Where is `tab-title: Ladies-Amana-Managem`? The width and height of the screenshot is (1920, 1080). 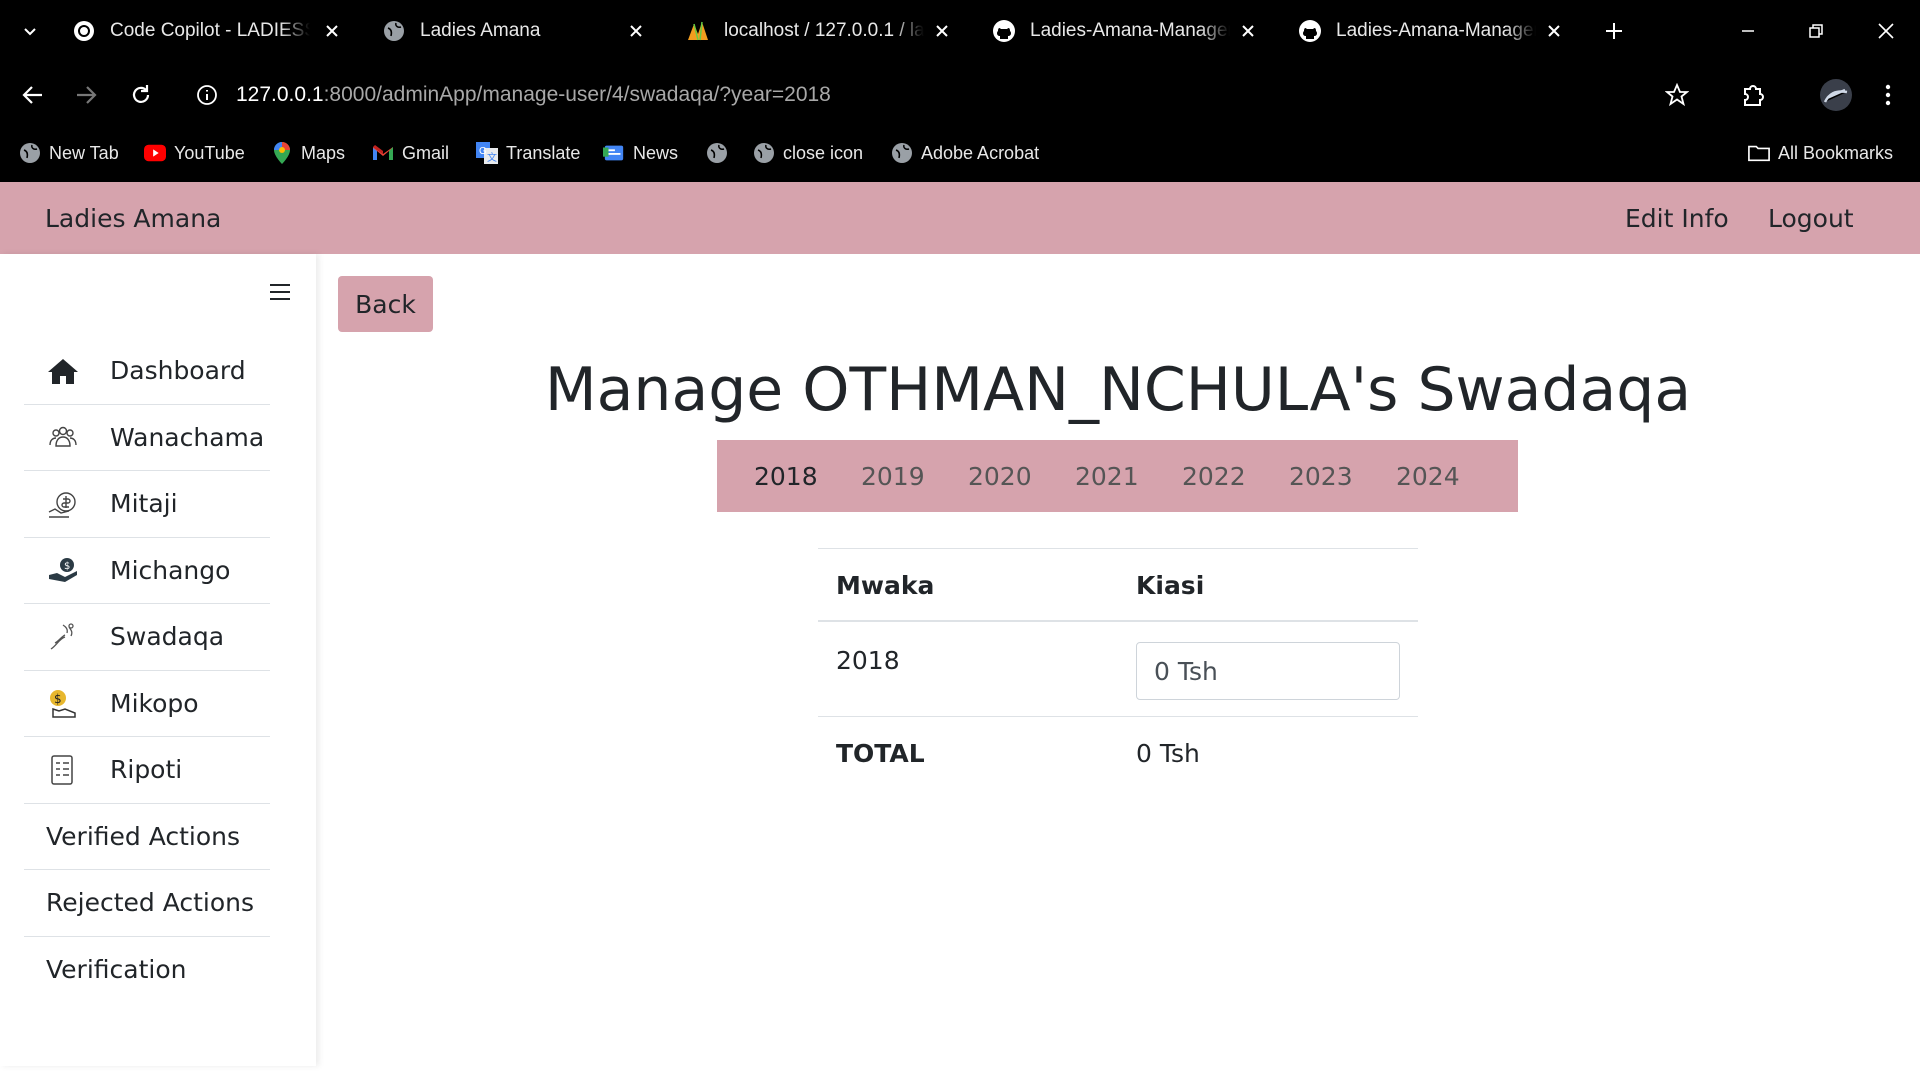
tab-title: Ladies-Amana-Managem is located at coordinates (1436, 30).